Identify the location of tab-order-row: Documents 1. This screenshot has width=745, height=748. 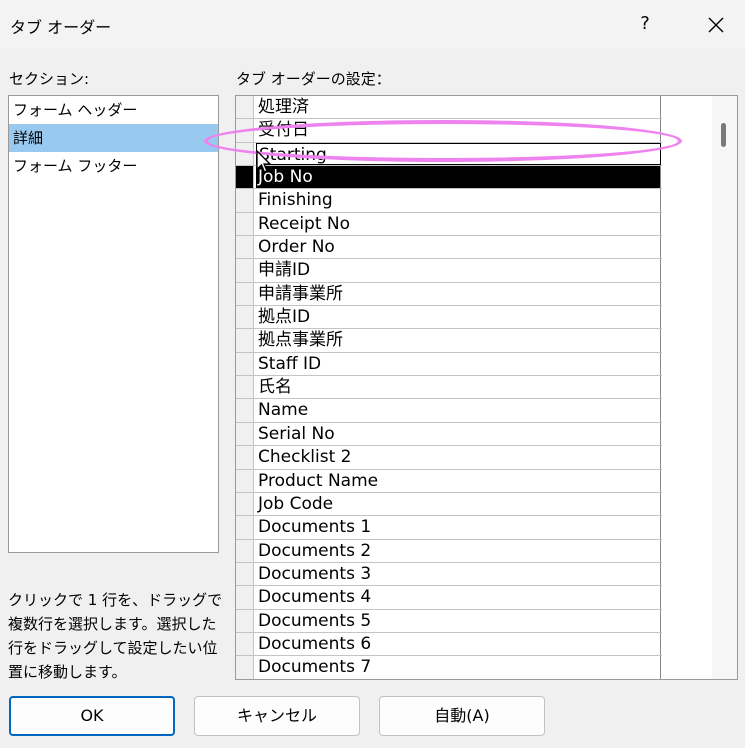
(449, 528).